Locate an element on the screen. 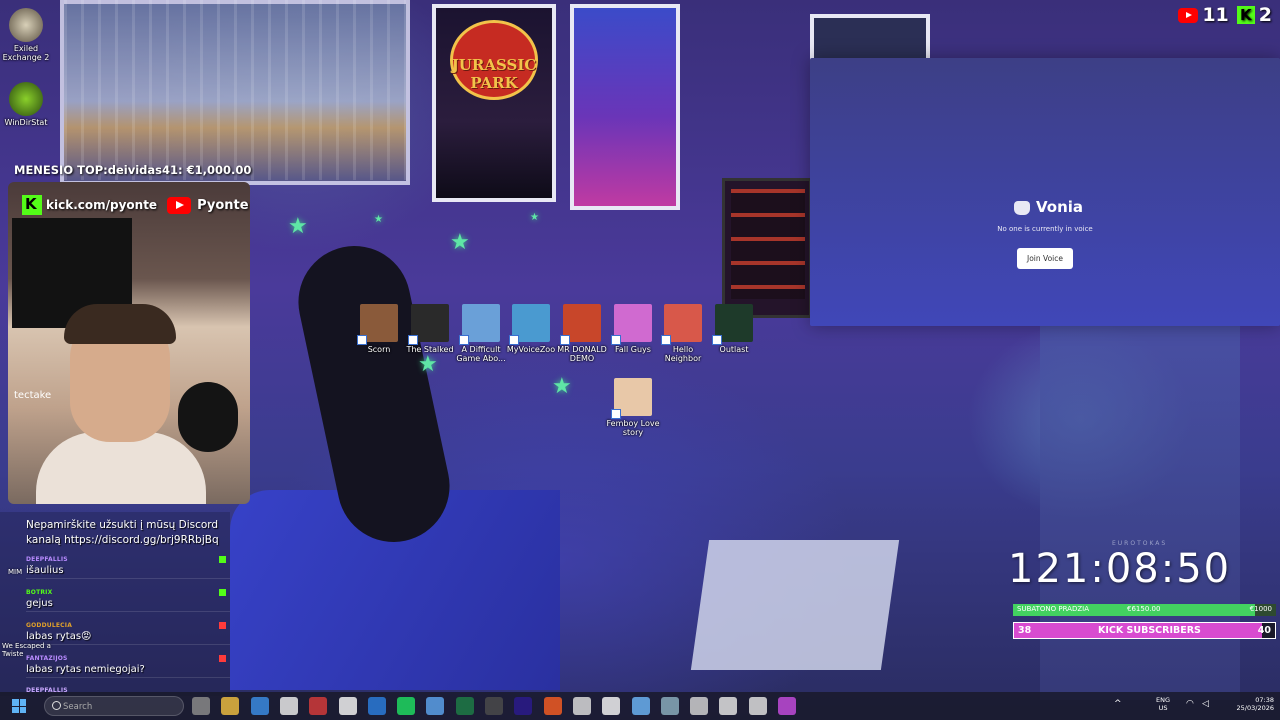 The width and height of the screenshot is (1280, 720). desktop-icon-label-partial: We Escaped a Twiste is located at coordinates (26, 650).